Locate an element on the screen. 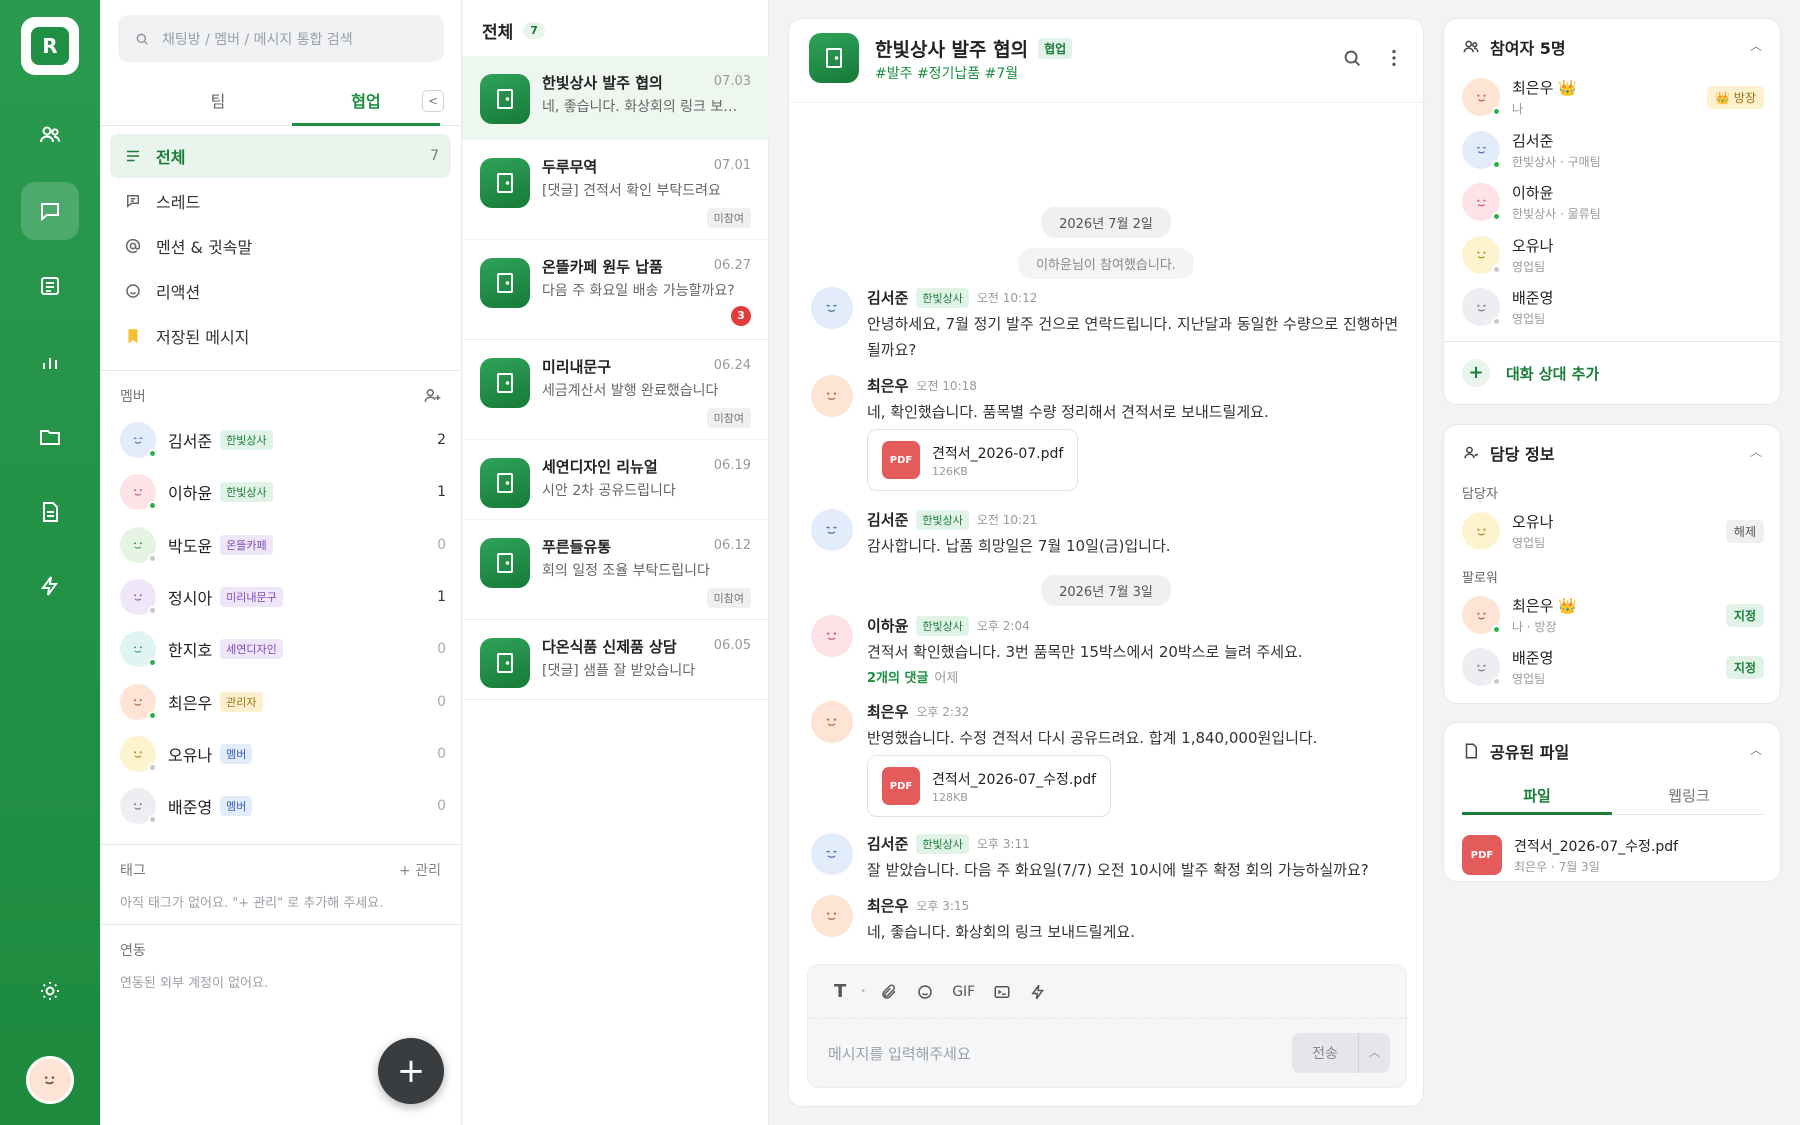 The width and height of the screenshot is (1800, 1125). tab-team: 팀 is located at coordinates (218, 103).